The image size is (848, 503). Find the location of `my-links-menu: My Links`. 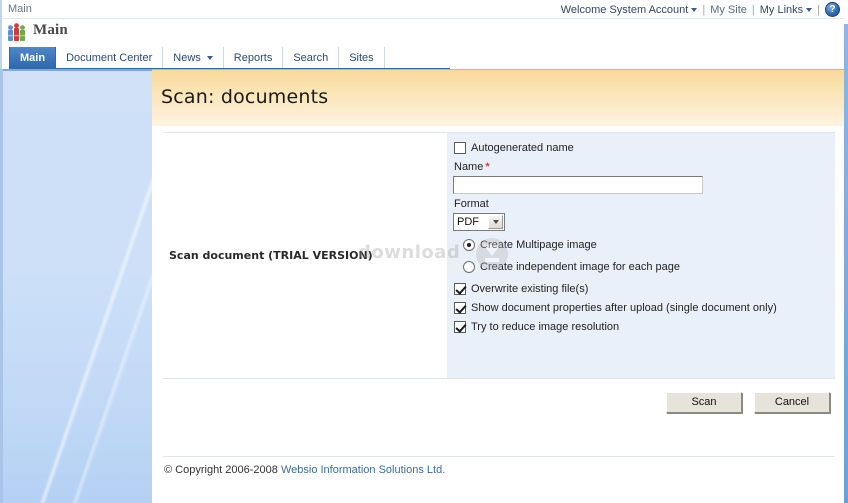

my-links-menu: My Links is located at coordinates (786, 9).